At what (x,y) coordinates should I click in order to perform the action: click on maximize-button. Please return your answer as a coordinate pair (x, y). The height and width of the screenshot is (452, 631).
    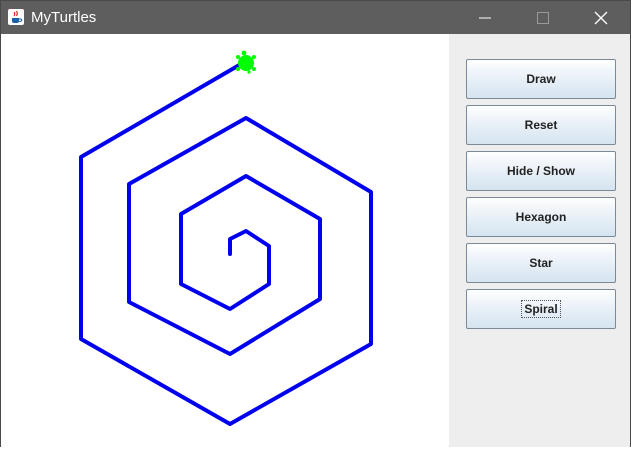
    Looking at the image, I should click on (543, 17).